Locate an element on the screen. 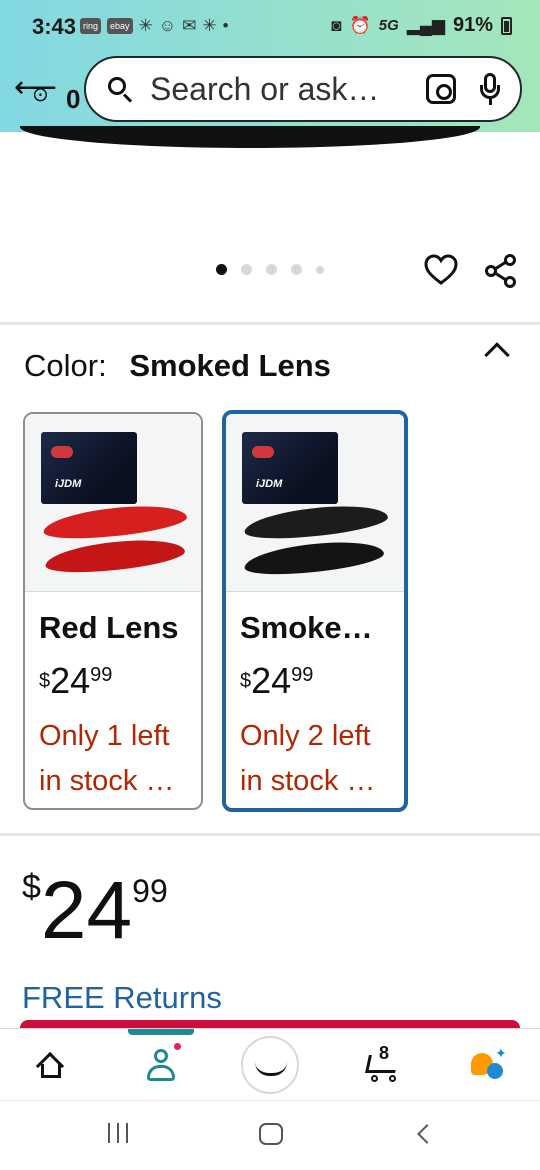  ring-app-icon: ring is located at coordinates (91, 26).